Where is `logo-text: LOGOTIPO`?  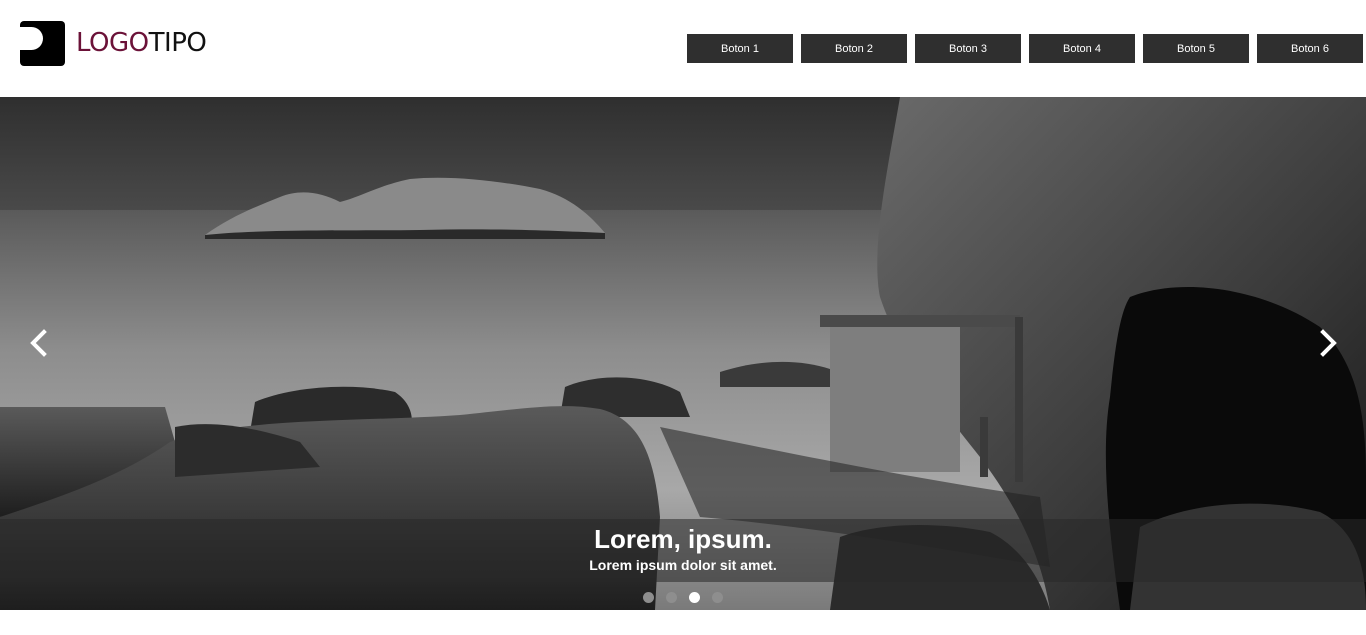
logo-text: LOGOTIPO is located at coordinates (141, 43).